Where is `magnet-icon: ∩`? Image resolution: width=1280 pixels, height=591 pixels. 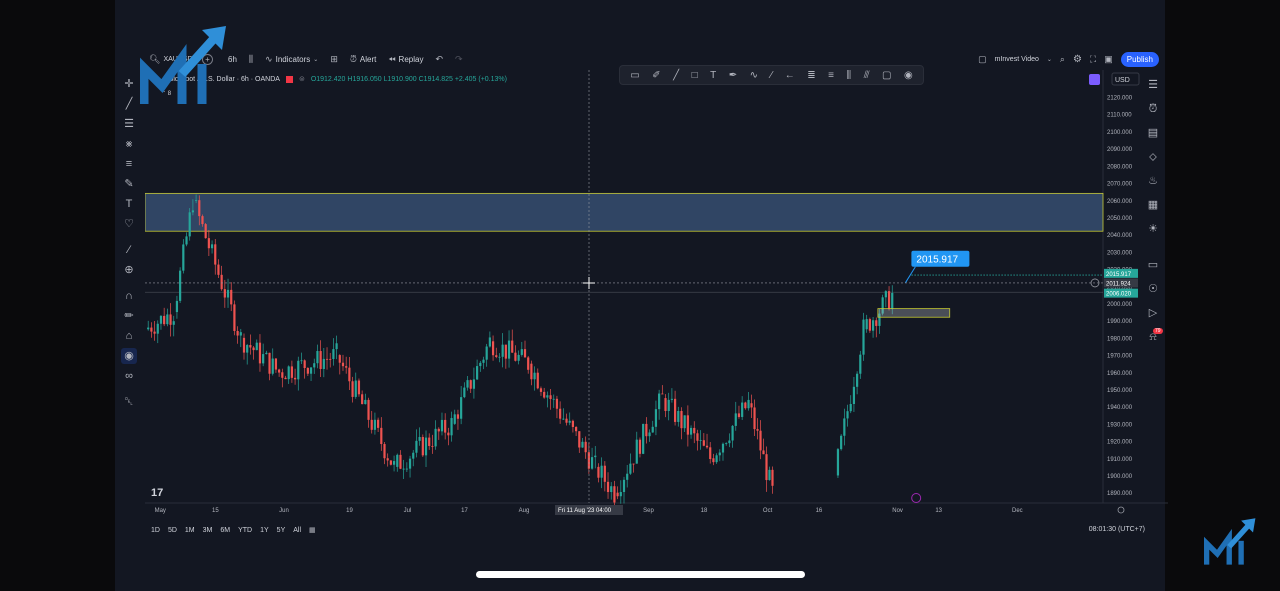
magnet-icon: ∩ is located at coordinates (129, 296).